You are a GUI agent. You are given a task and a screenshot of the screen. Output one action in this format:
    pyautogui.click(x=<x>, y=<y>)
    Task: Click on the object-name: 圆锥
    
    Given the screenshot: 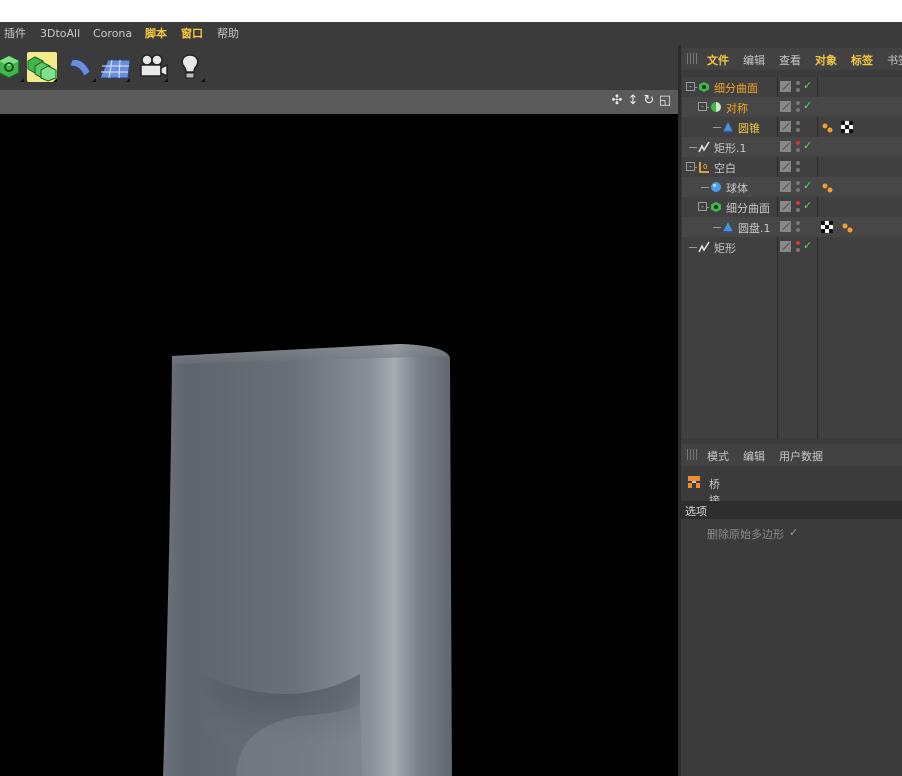 What is the action you would take?
    pyautogui.click(x=749, y=128)
    